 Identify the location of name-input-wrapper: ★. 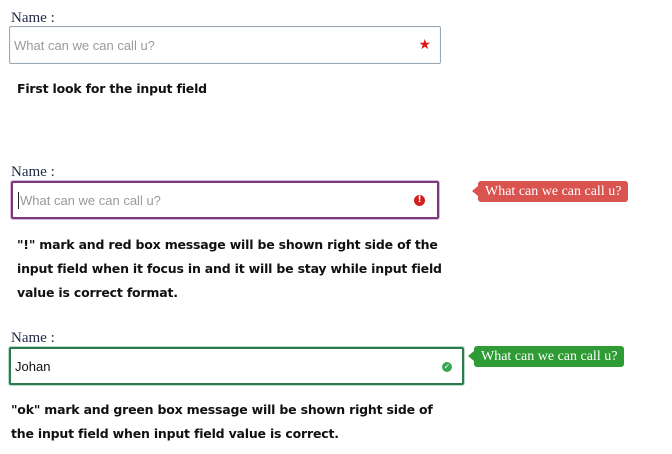
(225, 45).